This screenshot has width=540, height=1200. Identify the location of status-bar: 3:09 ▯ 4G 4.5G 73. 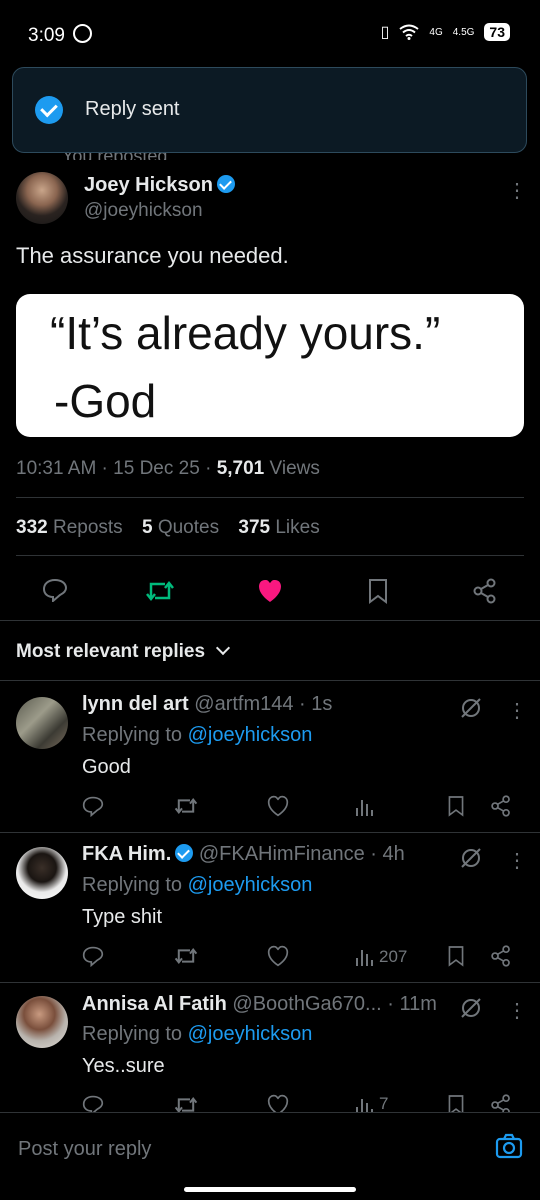
(270, 32).